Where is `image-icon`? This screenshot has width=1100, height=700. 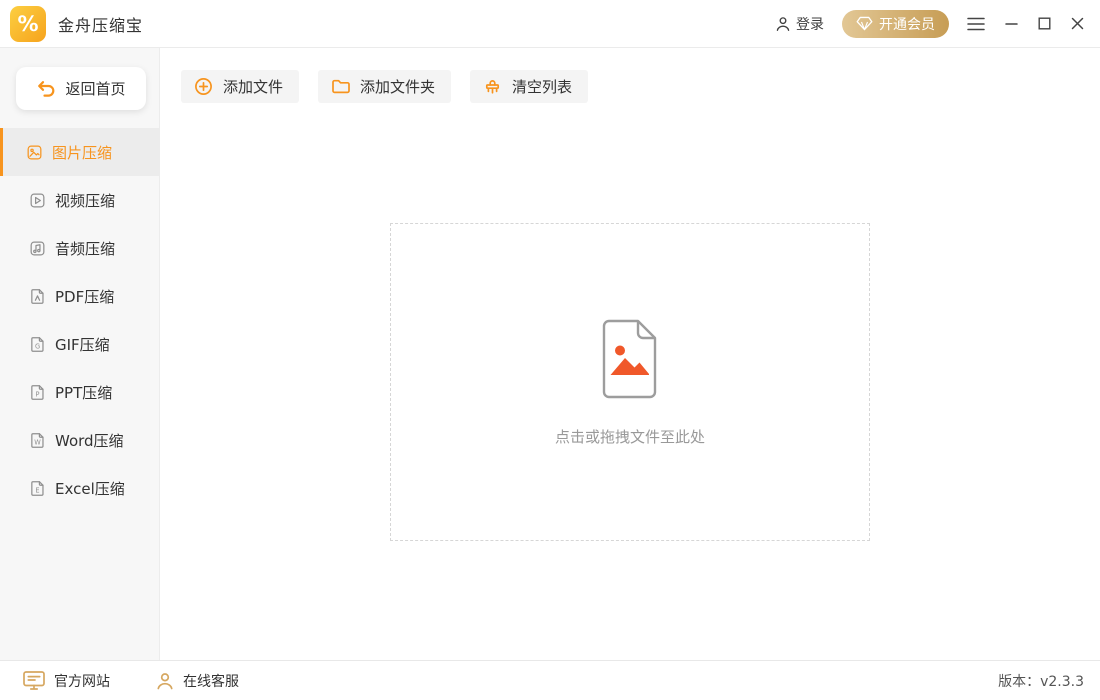 image-icon is located at coordinates (34, 152).